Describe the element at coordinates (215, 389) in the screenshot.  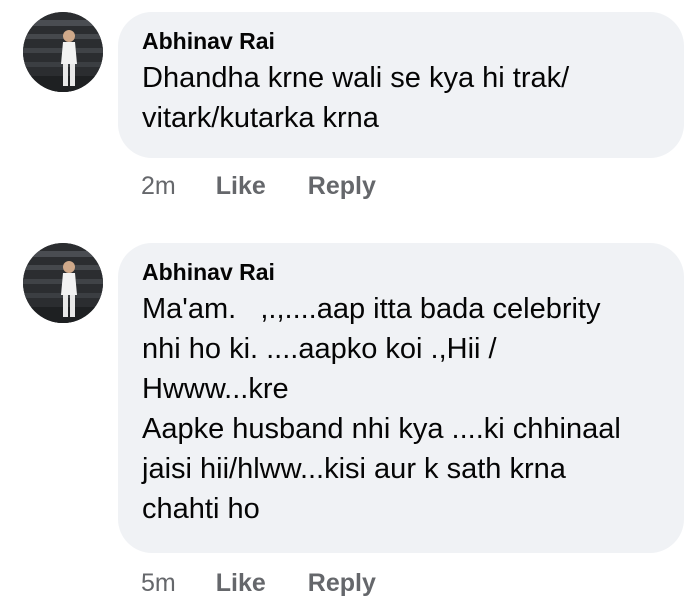
I see `comment-text-line: Hwww...kre` at that location.